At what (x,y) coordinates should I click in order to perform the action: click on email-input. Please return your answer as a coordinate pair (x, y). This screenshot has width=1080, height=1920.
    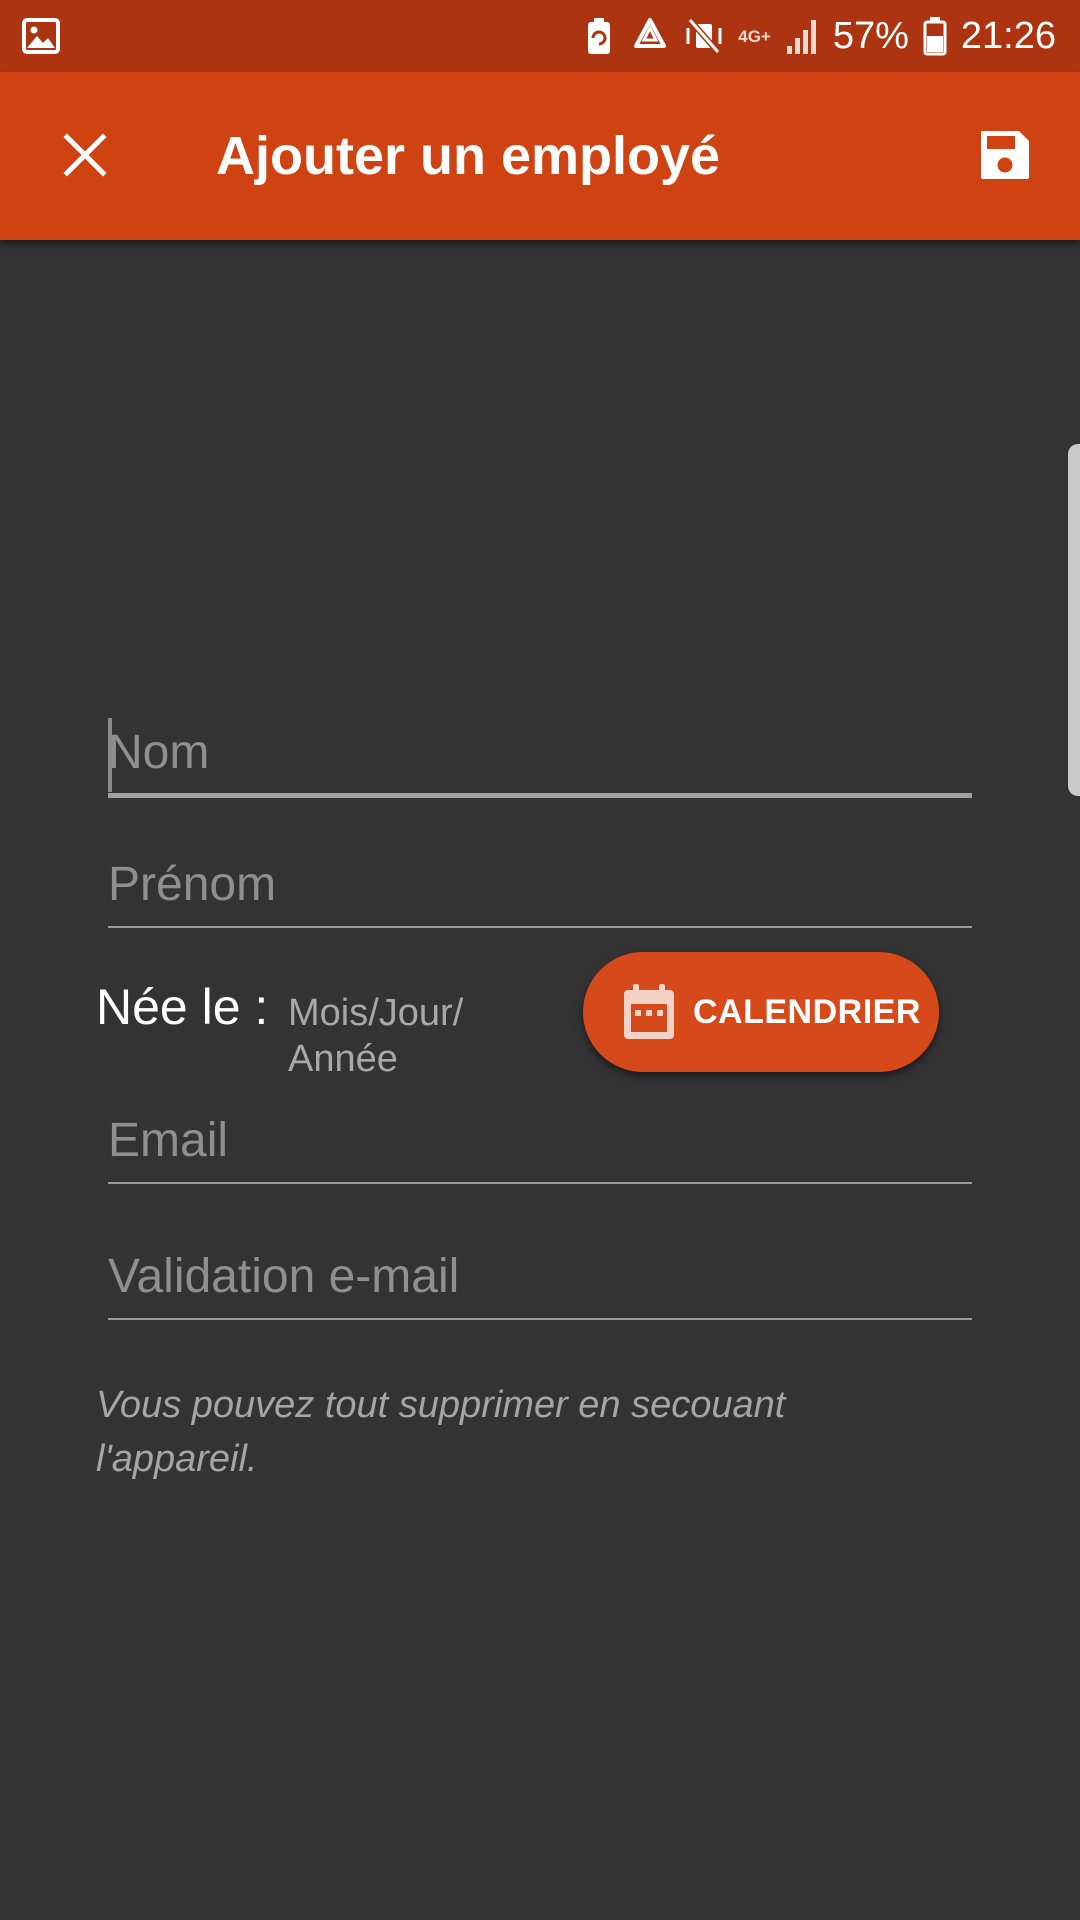
    Looking at the image, I should click on (540, 1140).